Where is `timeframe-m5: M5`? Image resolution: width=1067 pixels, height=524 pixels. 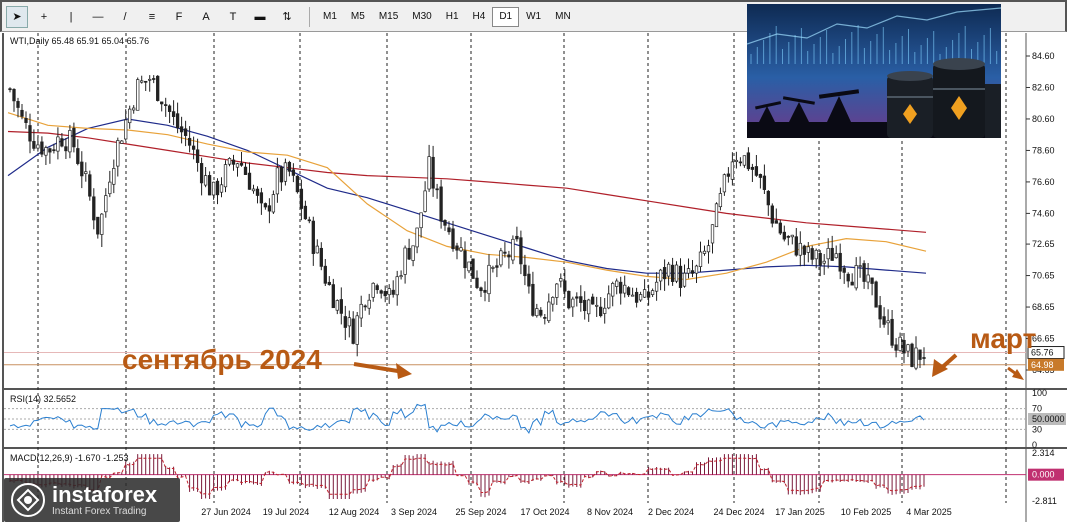
timeframe-m5: M5 is located at coordinates (358, 17).